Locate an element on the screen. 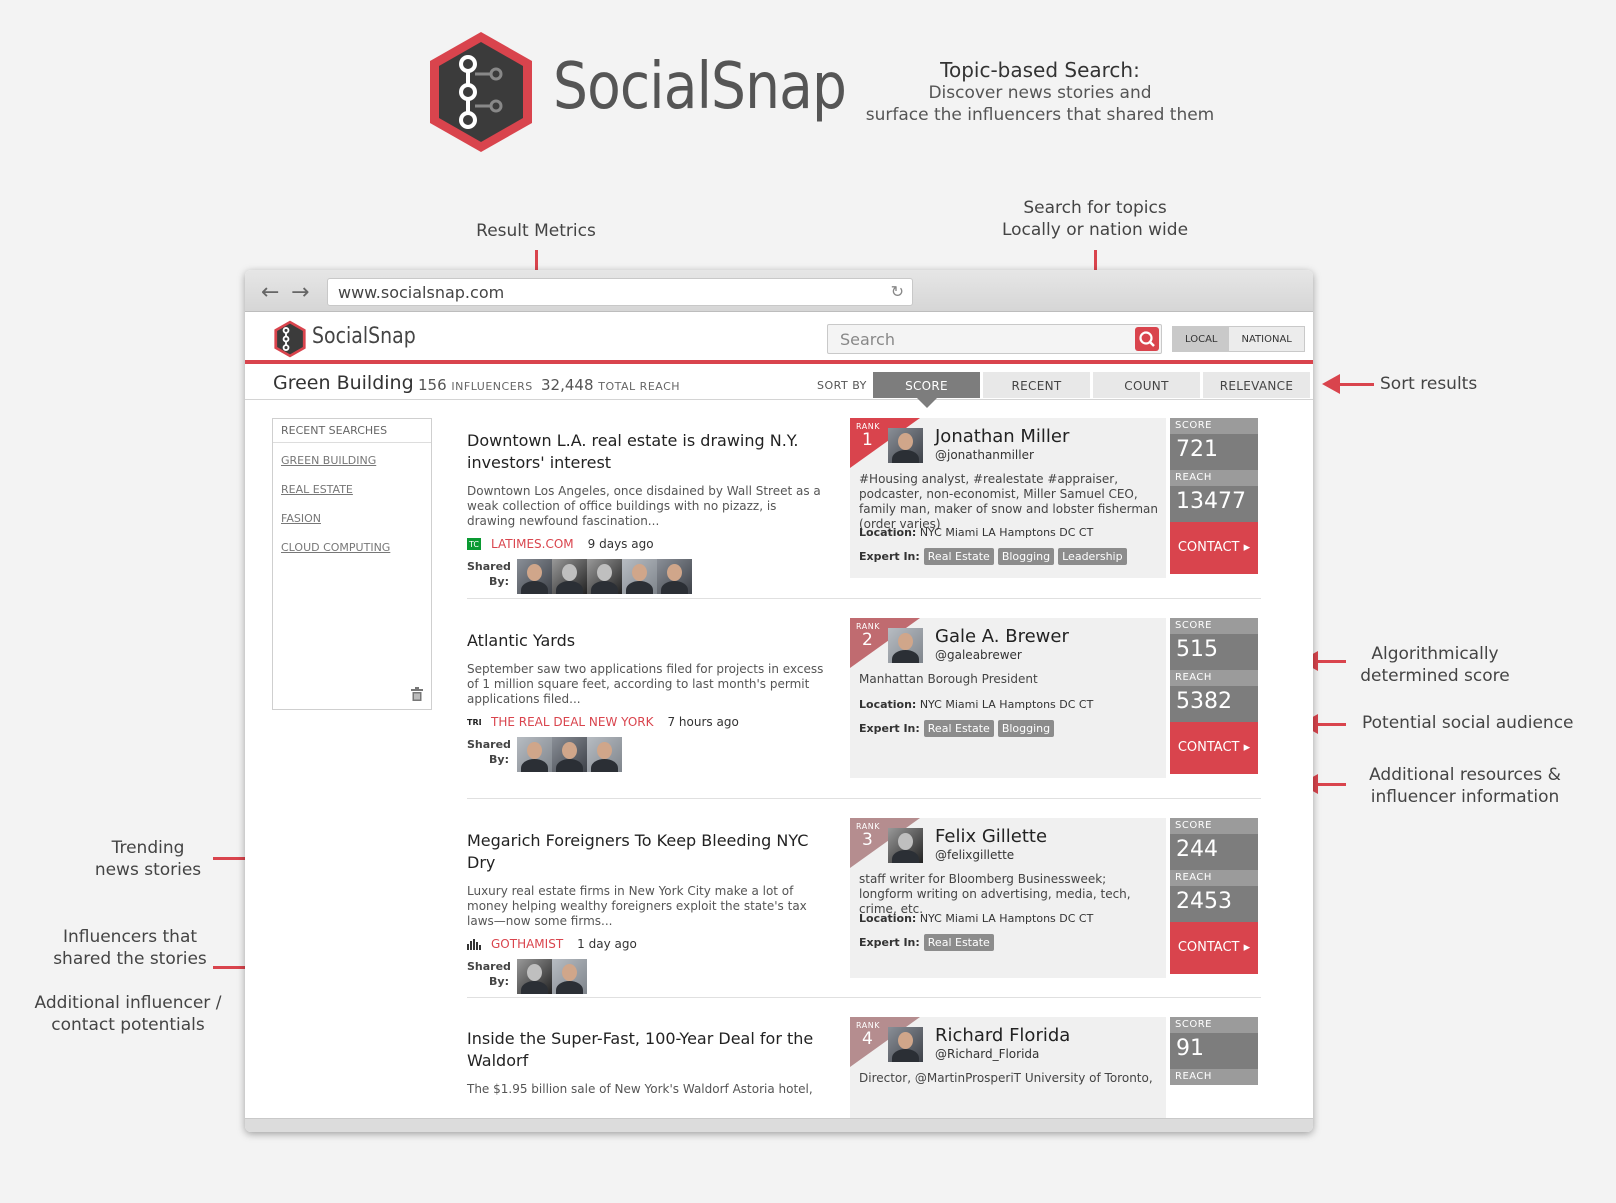 Image resolution: width=1616 pixels, height=1203 pixels. annotation-search-topics-line-1: Search for topics is located at coordinates (1095, 208).